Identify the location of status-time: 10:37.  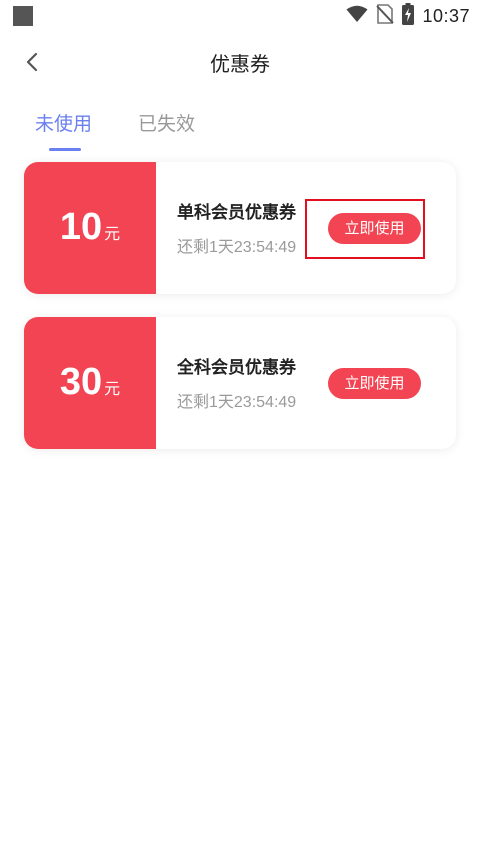
(446, 15).